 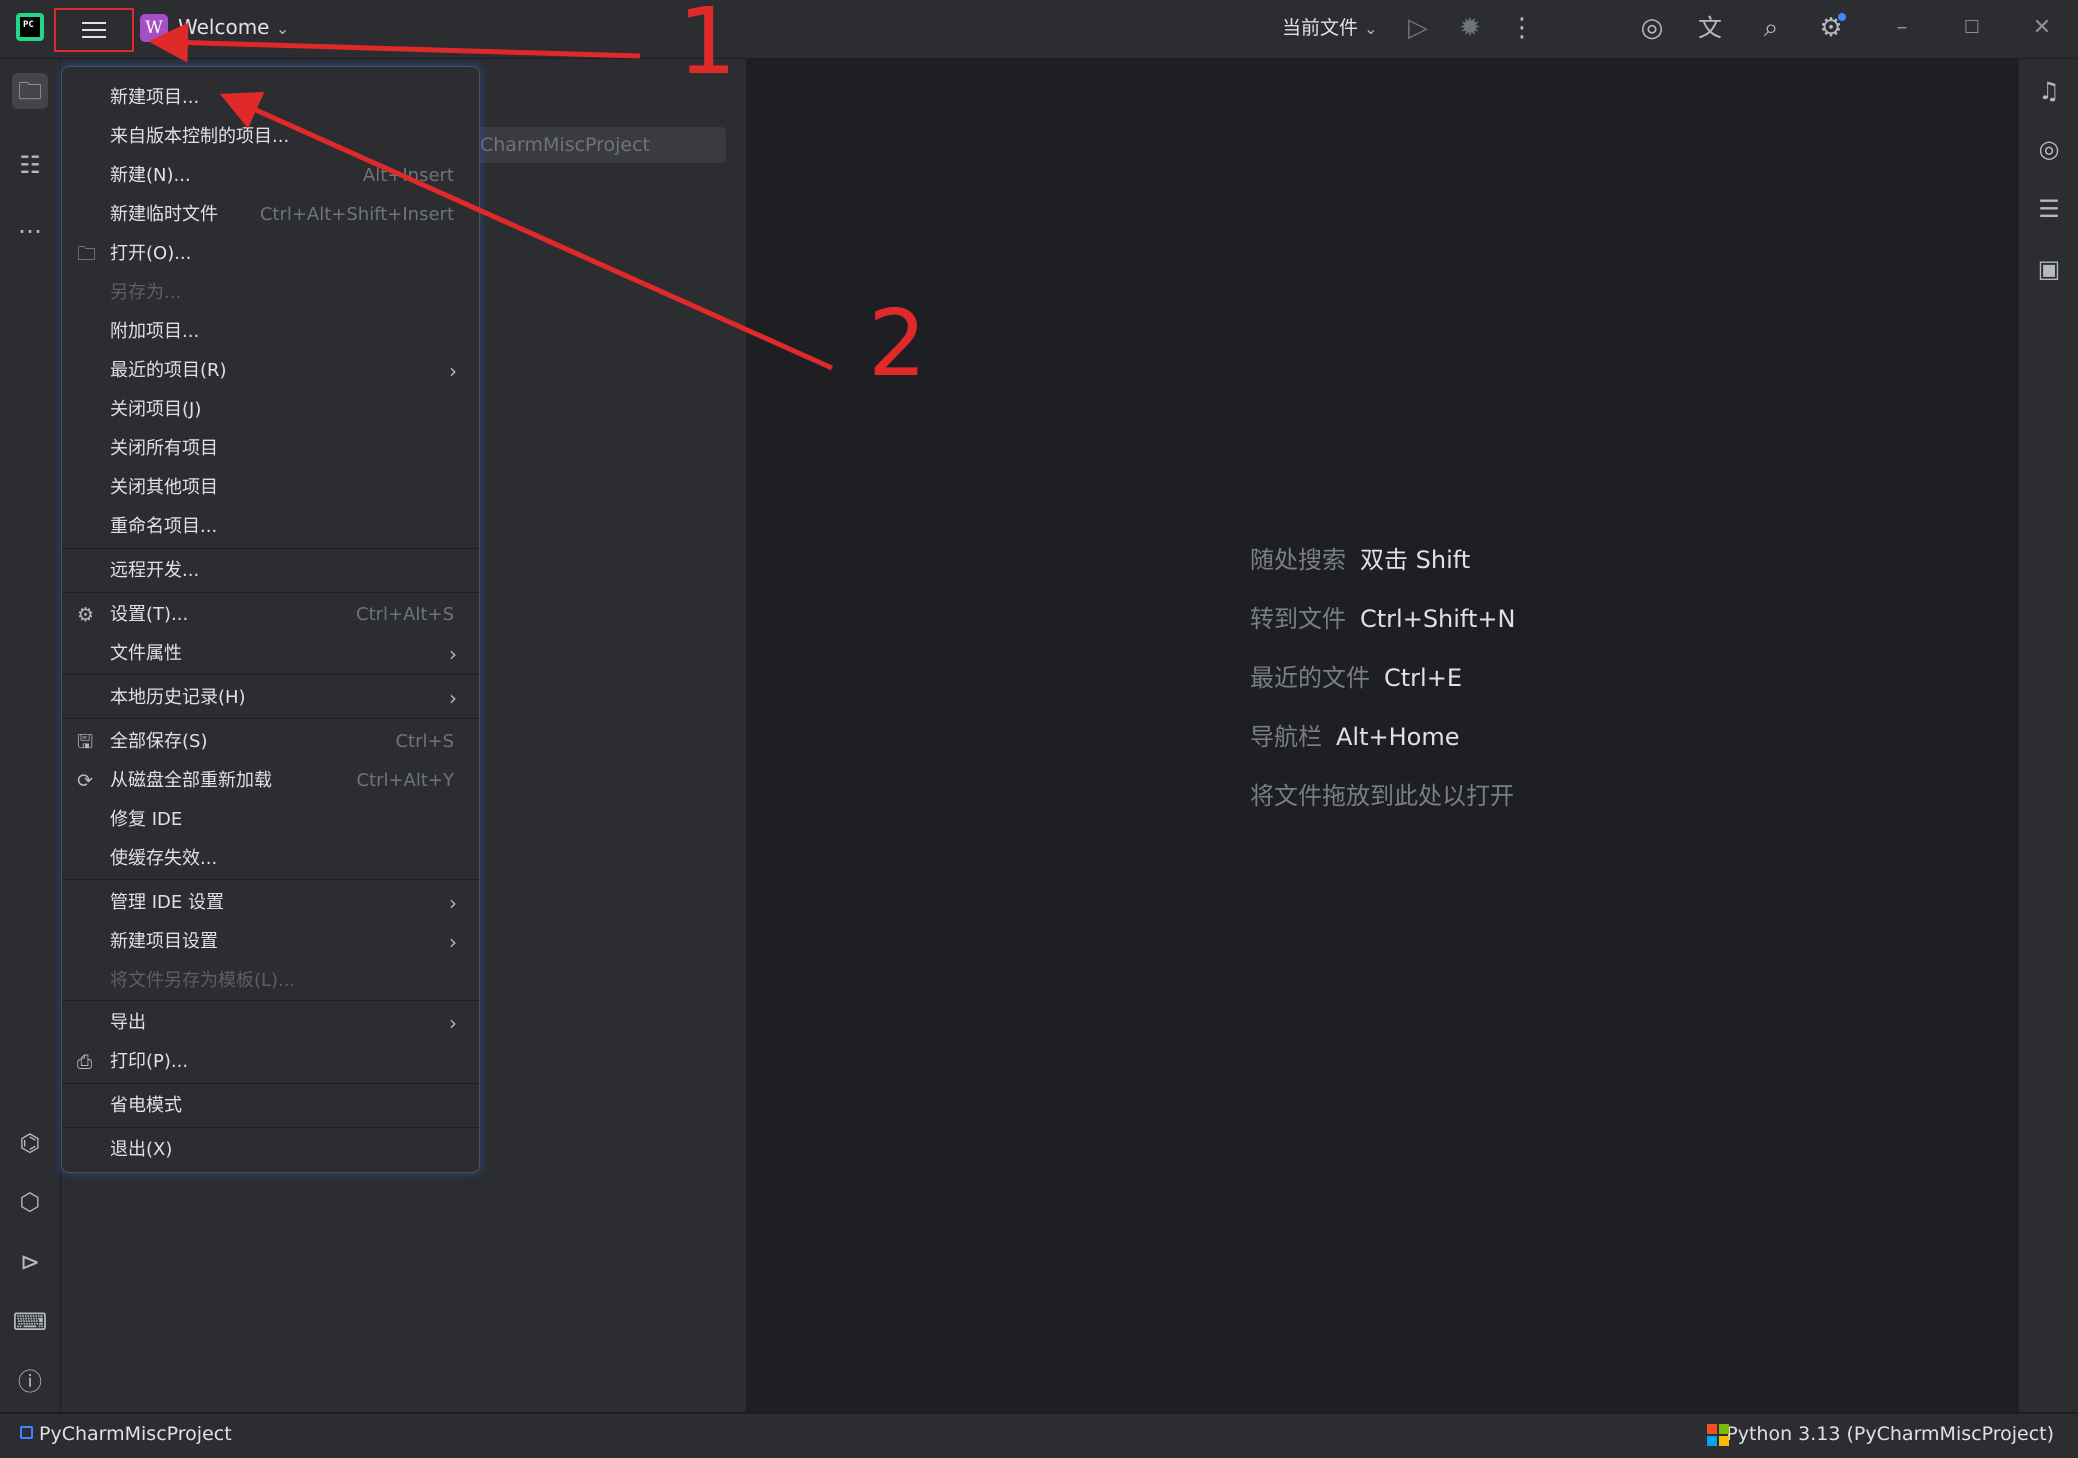 What do you see at coordinates (897, 343) in the screenshot?
I see `annotation-number-2: 2` at bounding box center [897, 343].